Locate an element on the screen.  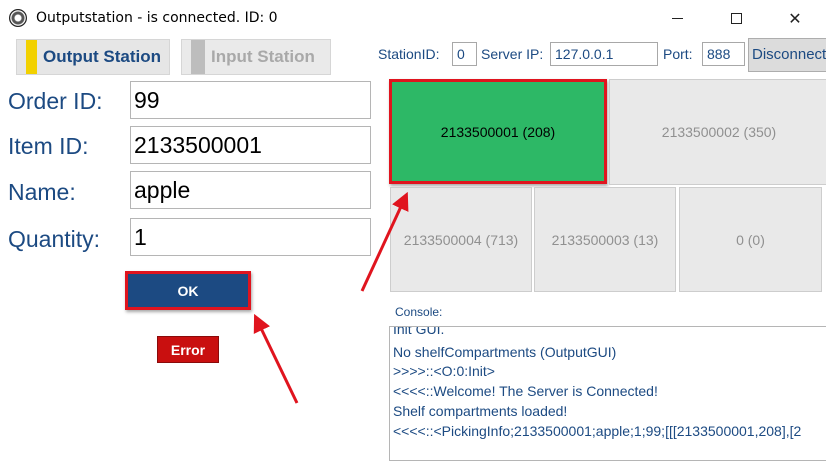
output-station-indicator is located at coordinates (31, 57).